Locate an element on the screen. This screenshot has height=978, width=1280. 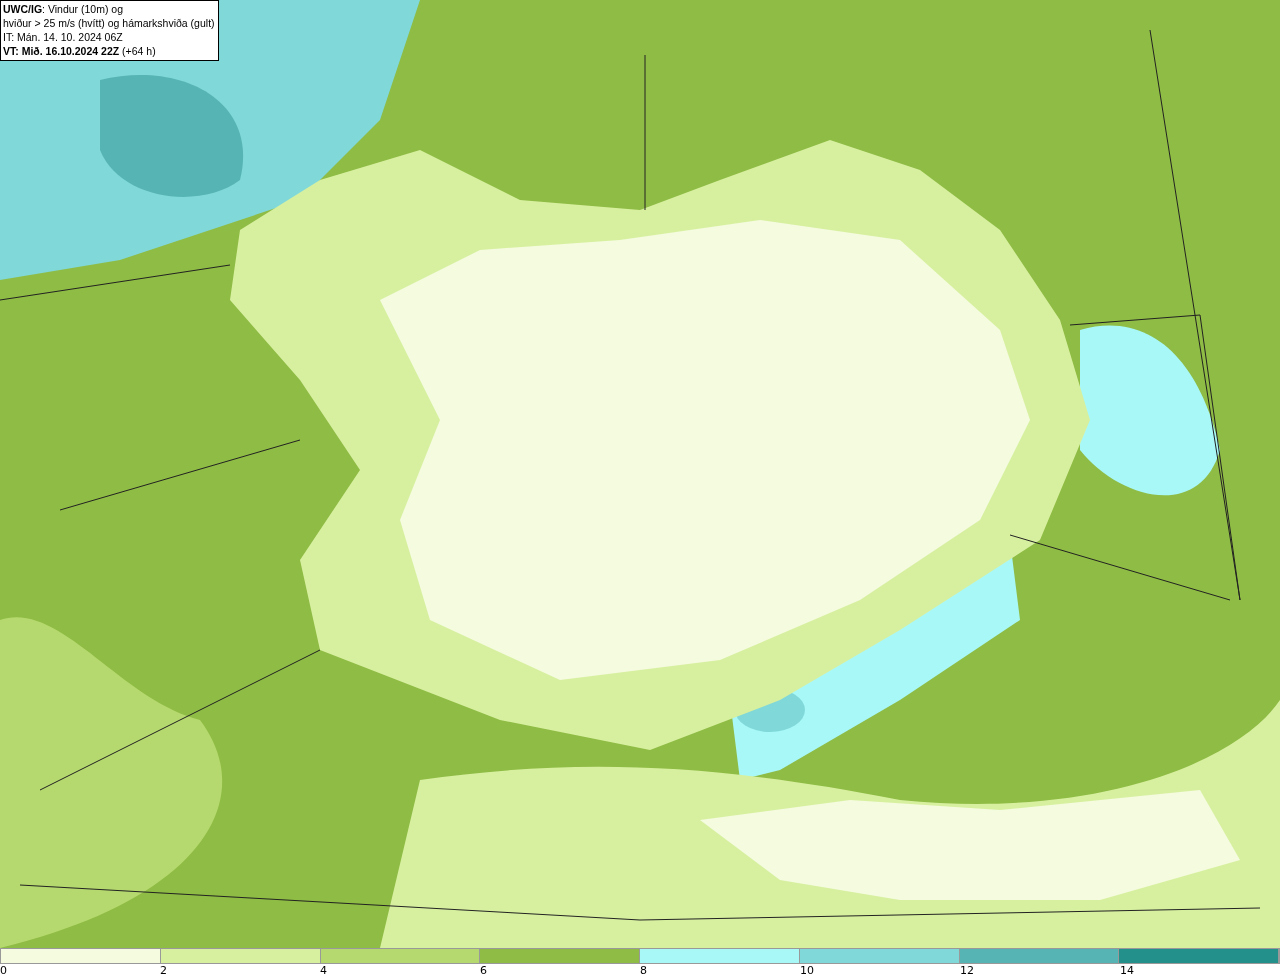
legend-text: IT: Mán. 14. 10. 2024 06Z is located at coordinates (63, 37).